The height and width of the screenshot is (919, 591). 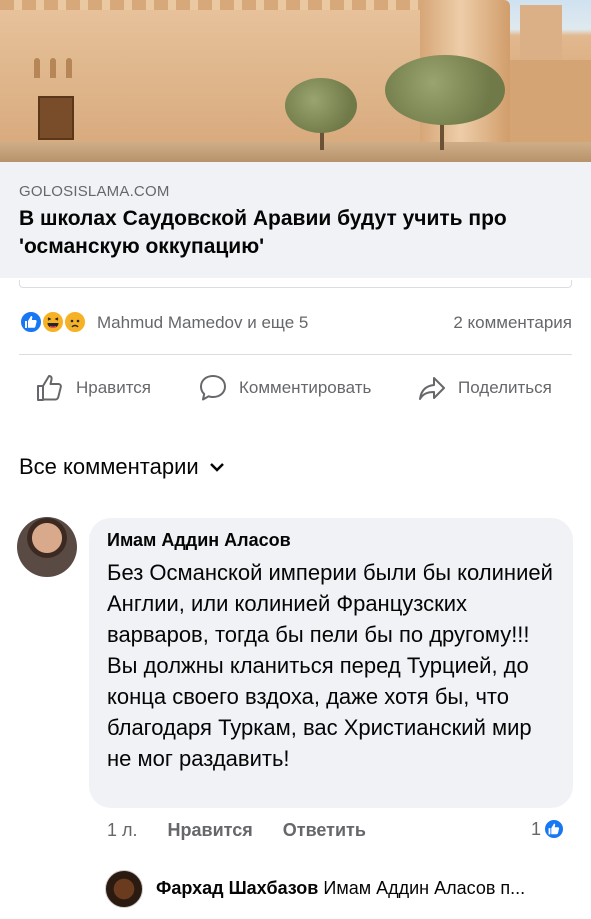 What do you see at coordinates (512, 323) in the screenshot?
I see `comments-count: 2 комментария` at bounding box center [512, 323].